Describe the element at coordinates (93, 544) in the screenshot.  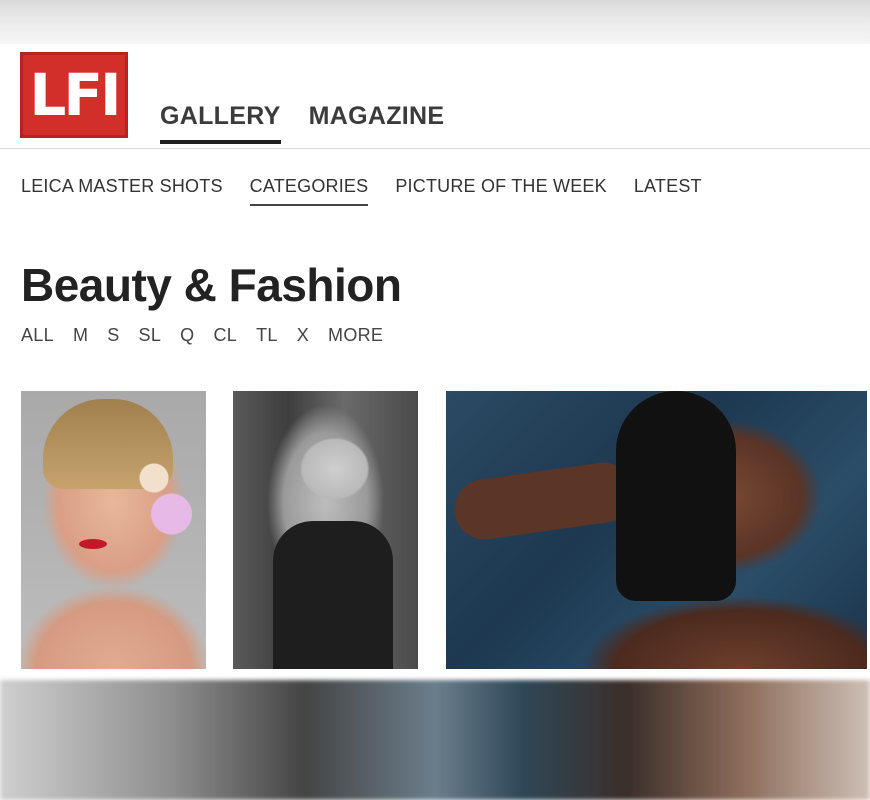
I see `photo-detail-lips` at that location.